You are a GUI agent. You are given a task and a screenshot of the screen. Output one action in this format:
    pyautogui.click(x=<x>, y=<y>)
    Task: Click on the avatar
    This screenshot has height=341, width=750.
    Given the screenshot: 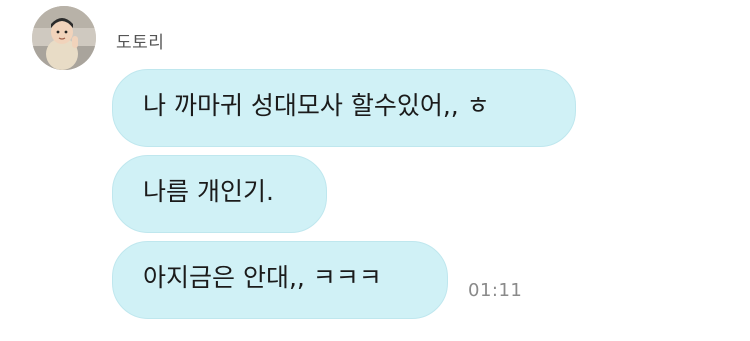 What is the action you would take?
    pyautogui.click(x=64, y=38)
    